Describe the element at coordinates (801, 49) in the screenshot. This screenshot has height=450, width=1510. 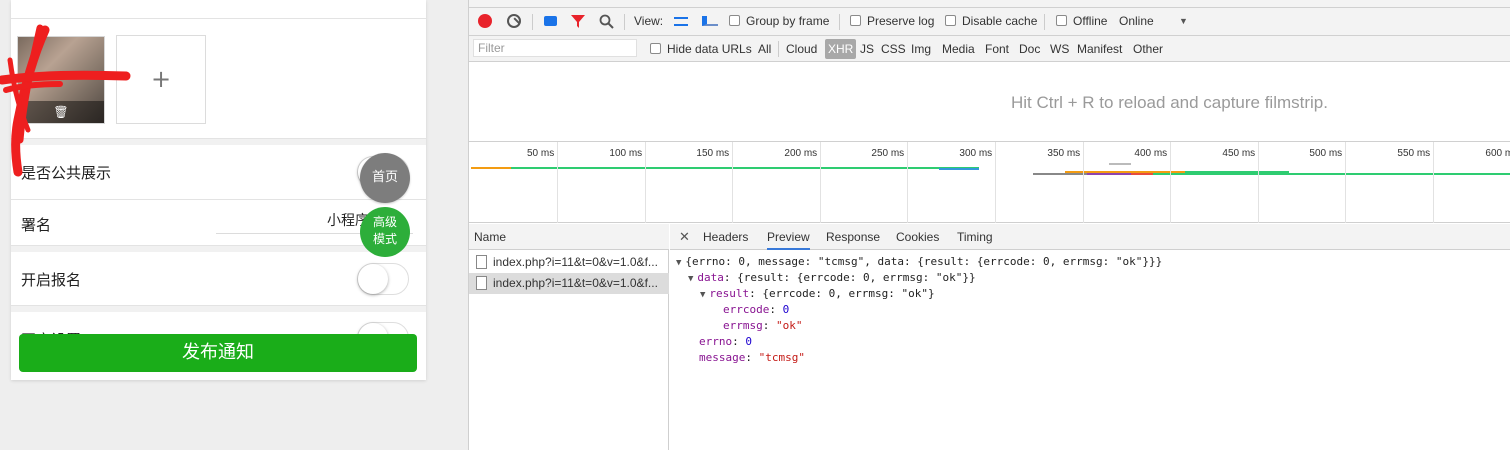
I see `filter-type-cloud: Cloud` at that location.